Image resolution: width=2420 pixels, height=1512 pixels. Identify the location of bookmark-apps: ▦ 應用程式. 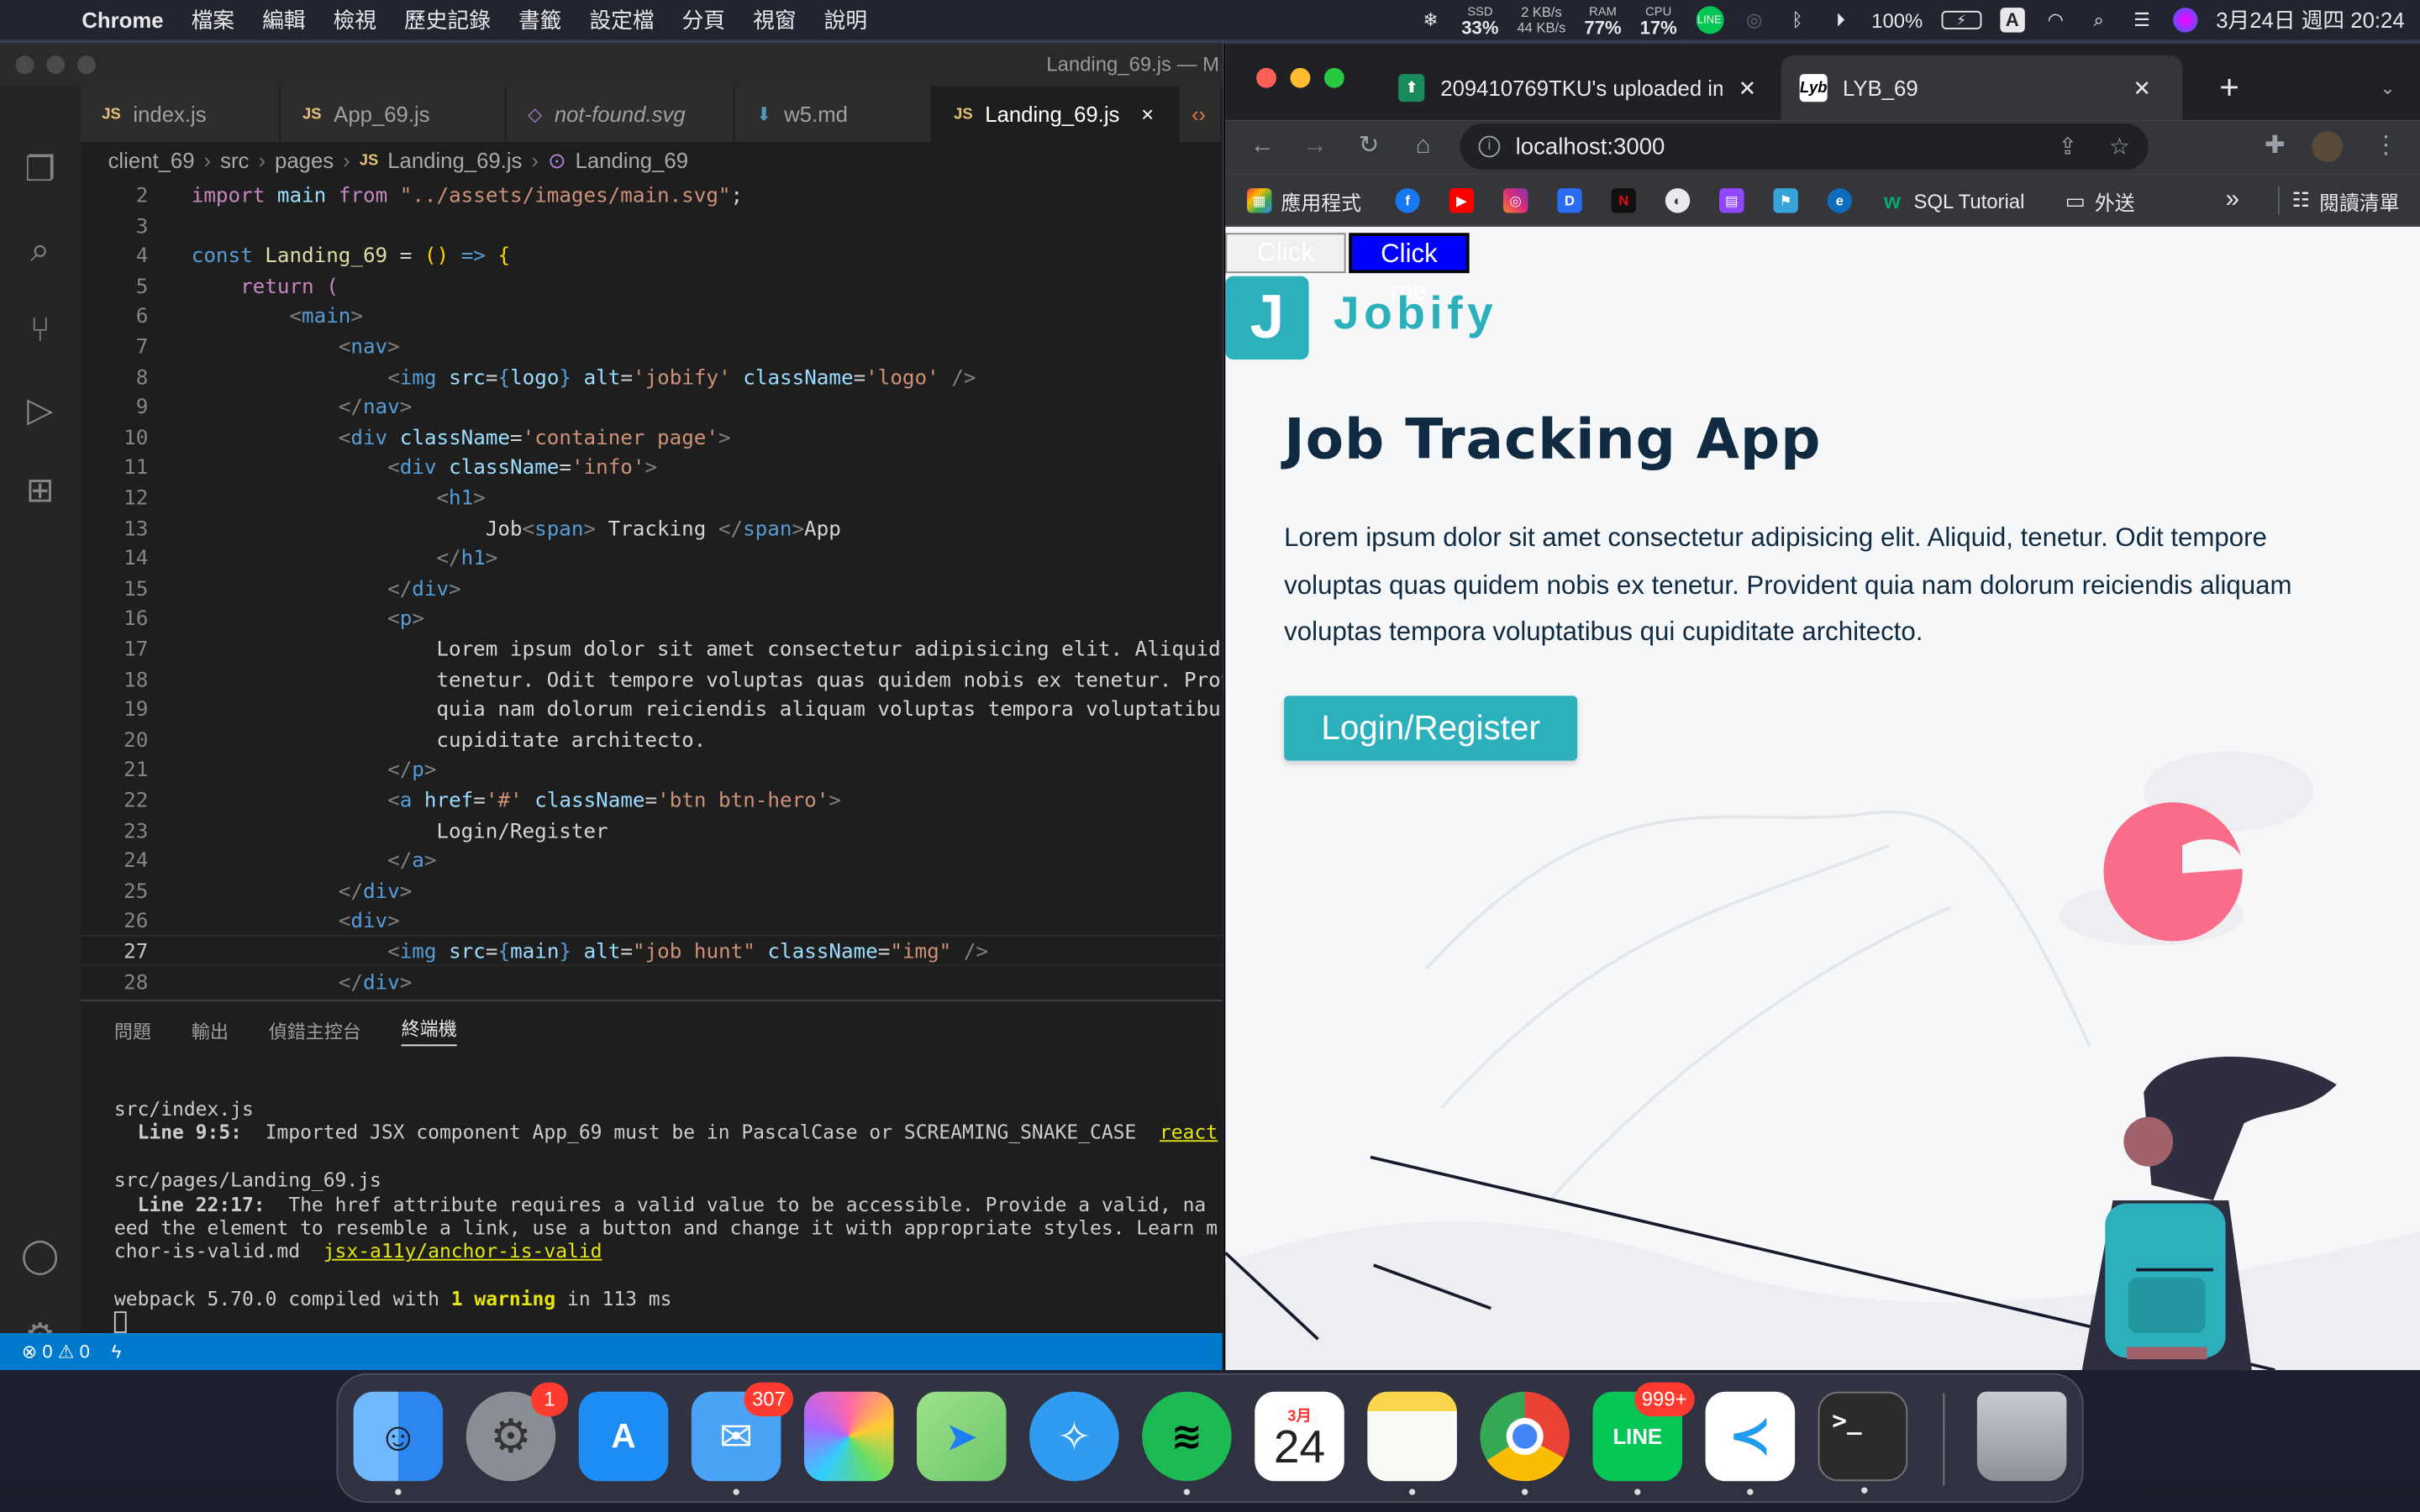
(1304, 200).